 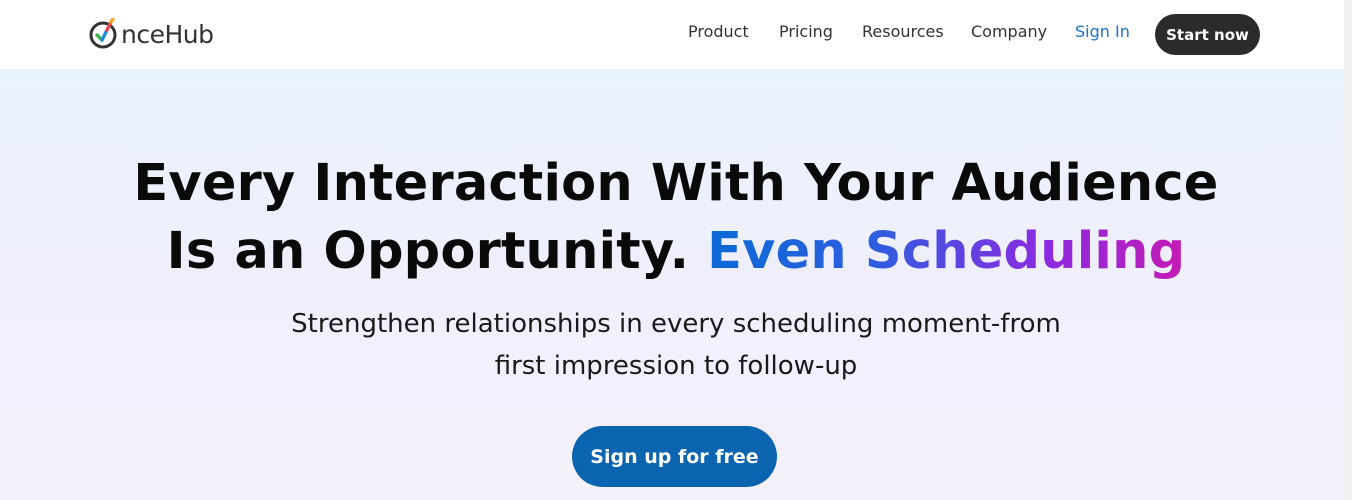 What do you see at coordinates (676, 183) in the screenshot?
I see `hero-title-line-1: Every Interaction With Your Audience` at bounding box center [676, 183].